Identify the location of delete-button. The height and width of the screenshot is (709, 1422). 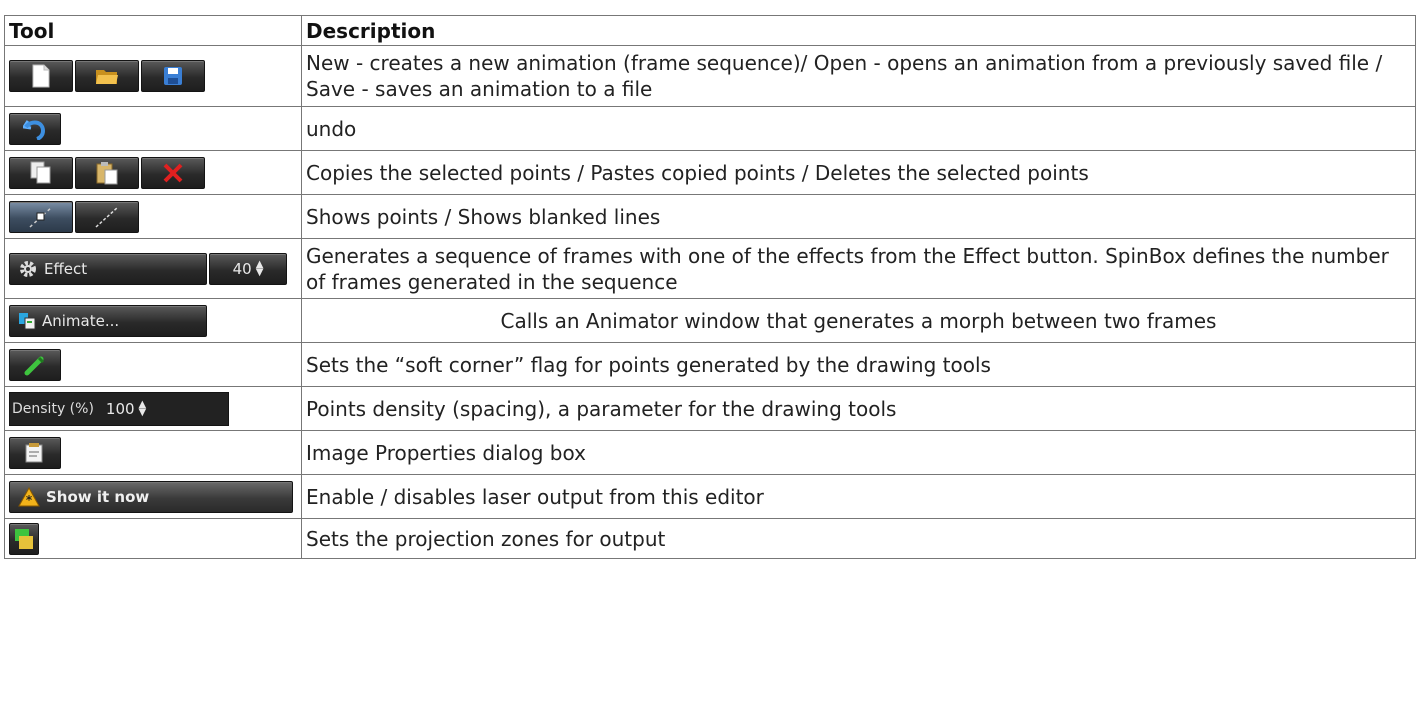
(173, 172).